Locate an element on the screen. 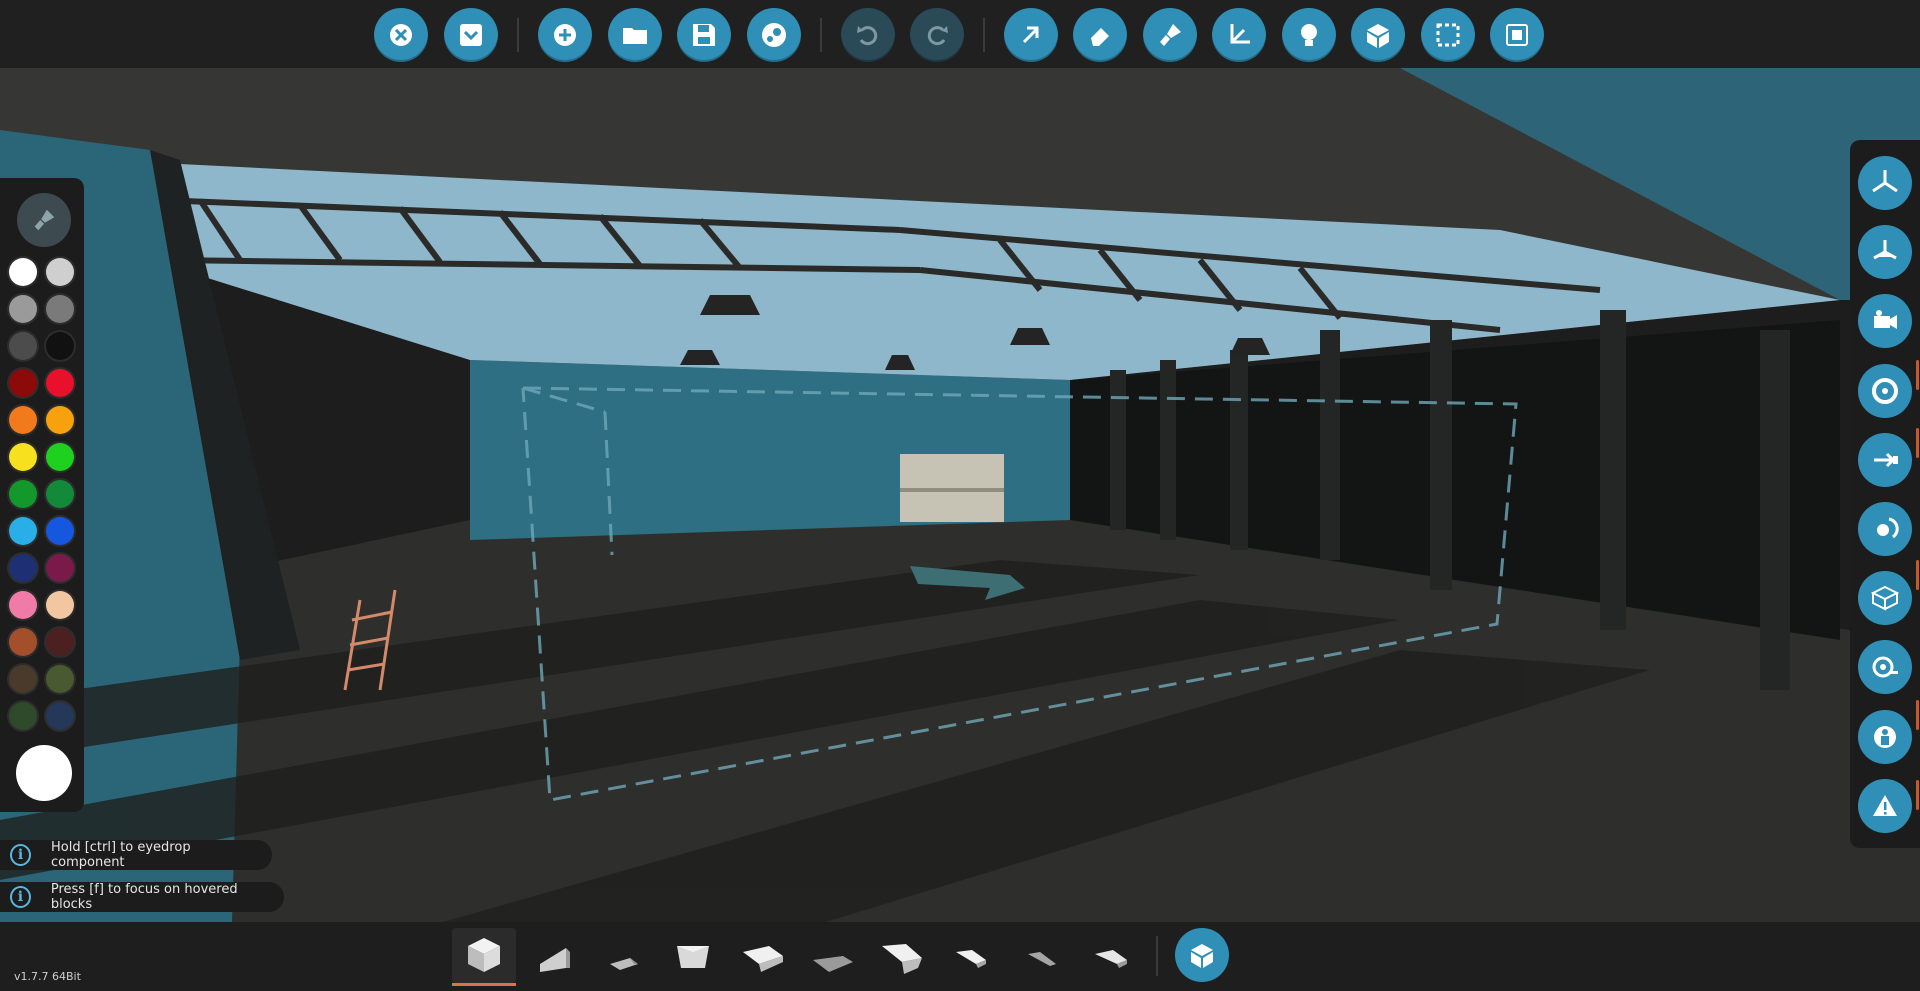  steam-workshop-button is located at coordinates (774, 35).